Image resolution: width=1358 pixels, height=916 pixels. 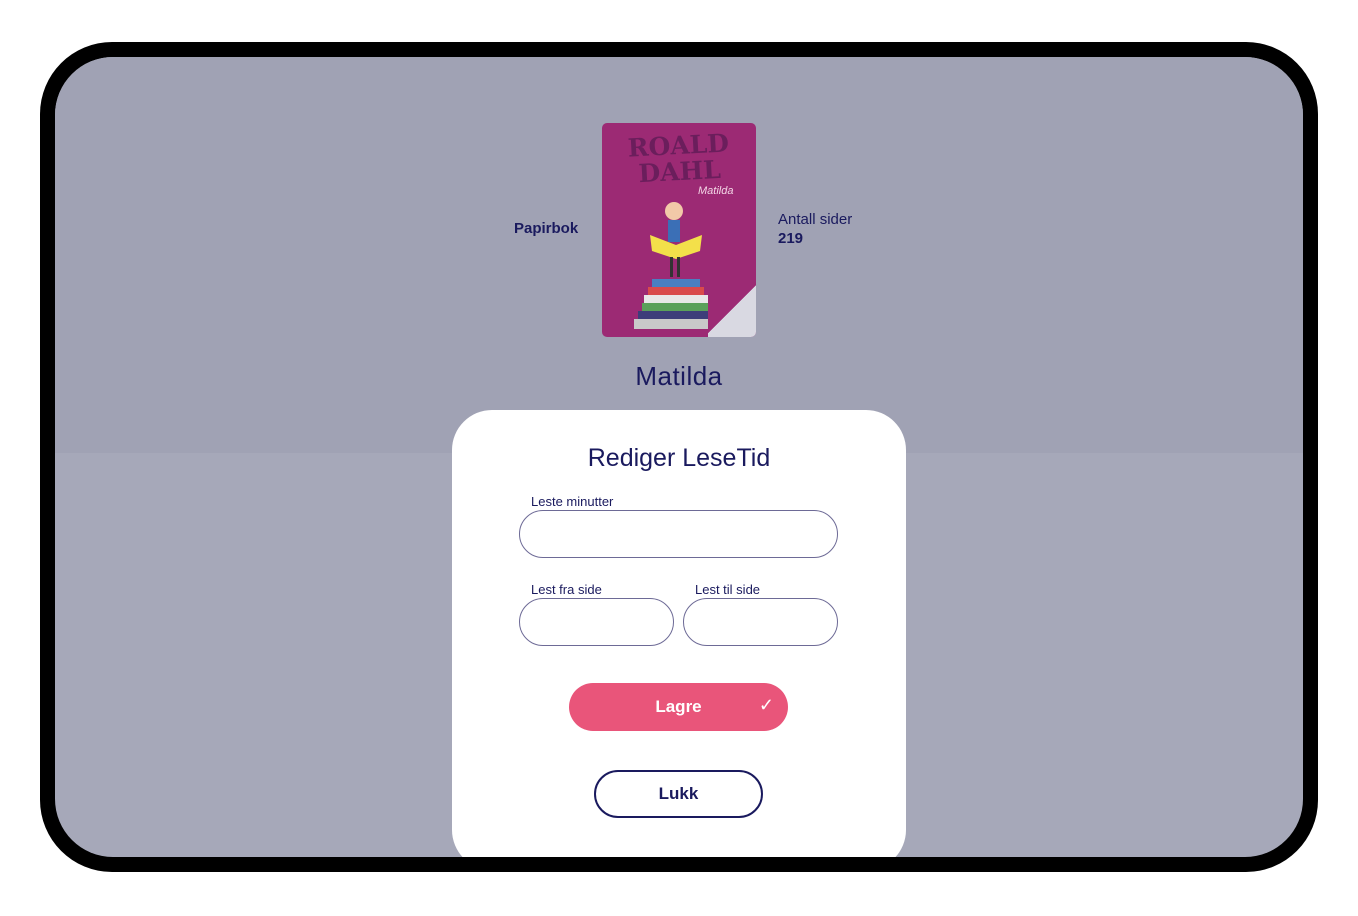 I want to click on to-page-label: Lest til side, so click(x=728, y=589).